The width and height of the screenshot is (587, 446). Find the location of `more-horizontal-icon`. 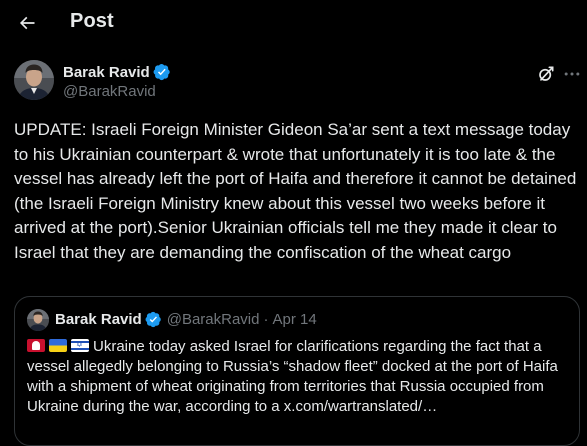

more-horizontal-icon is located at coordinates (572, 74).